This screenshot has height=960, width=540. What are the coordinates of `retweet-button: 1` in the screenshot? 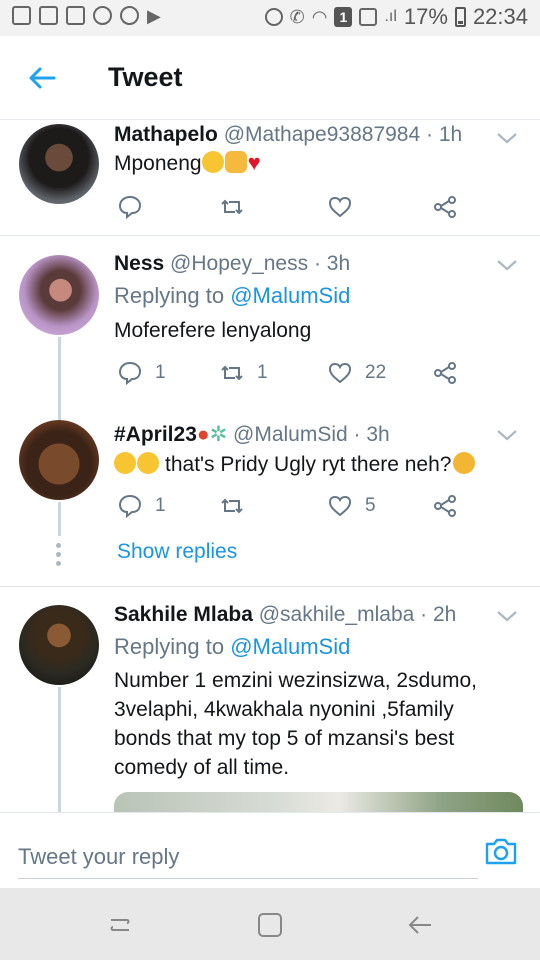 It's located at (243, 373).